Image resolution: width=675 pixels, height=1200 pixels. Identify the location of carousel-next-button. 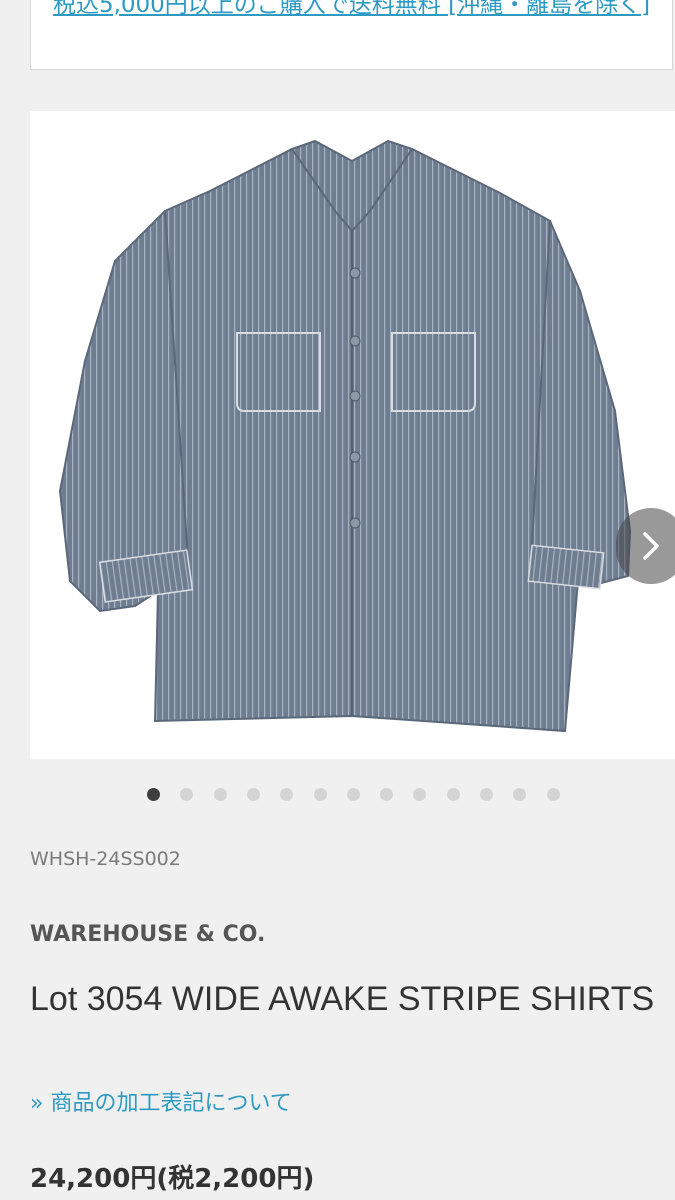
(645, 546).